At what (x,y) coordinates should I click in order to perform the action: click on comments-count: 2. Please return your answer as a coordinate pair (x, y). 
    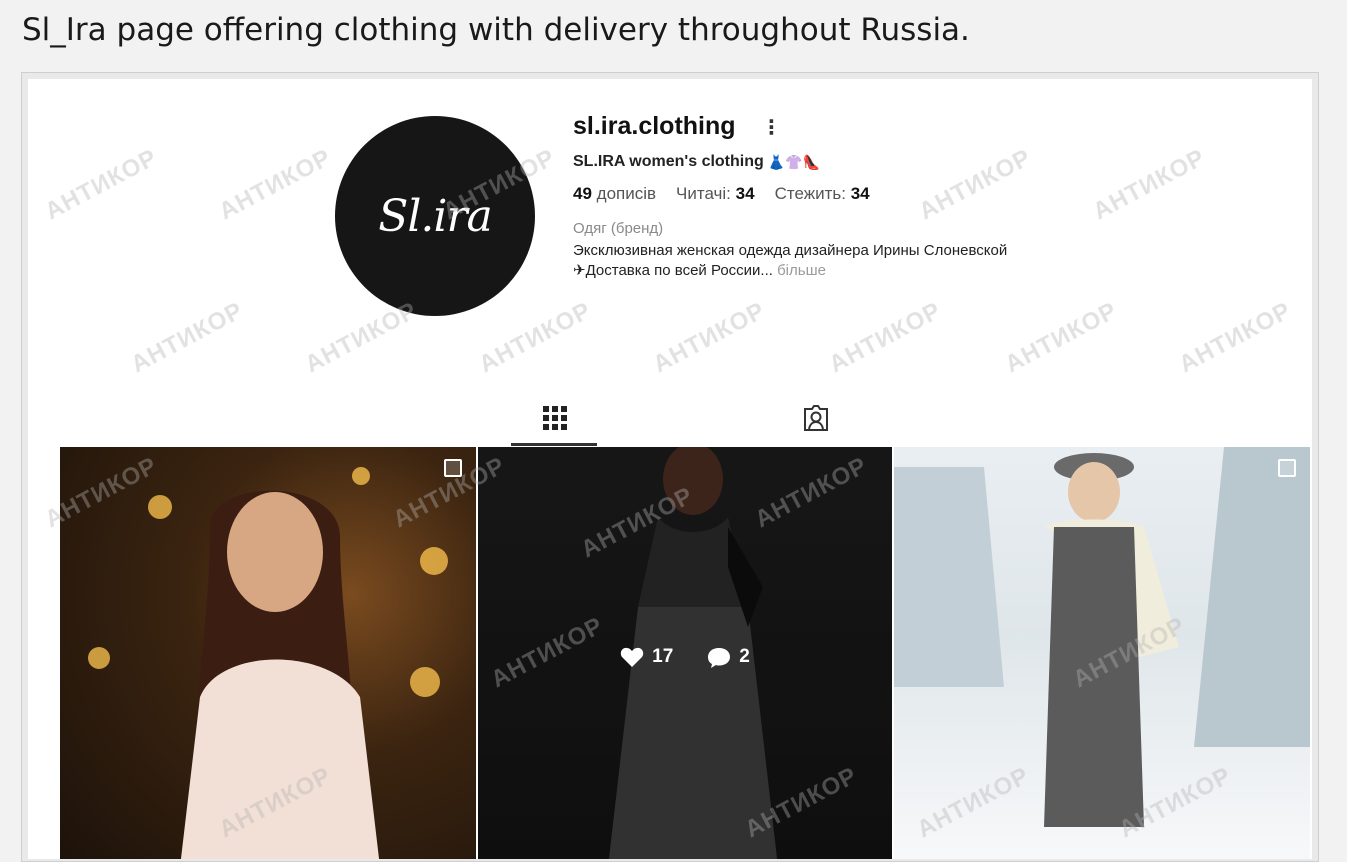
    Looking at the image, I should click on (744, 656).